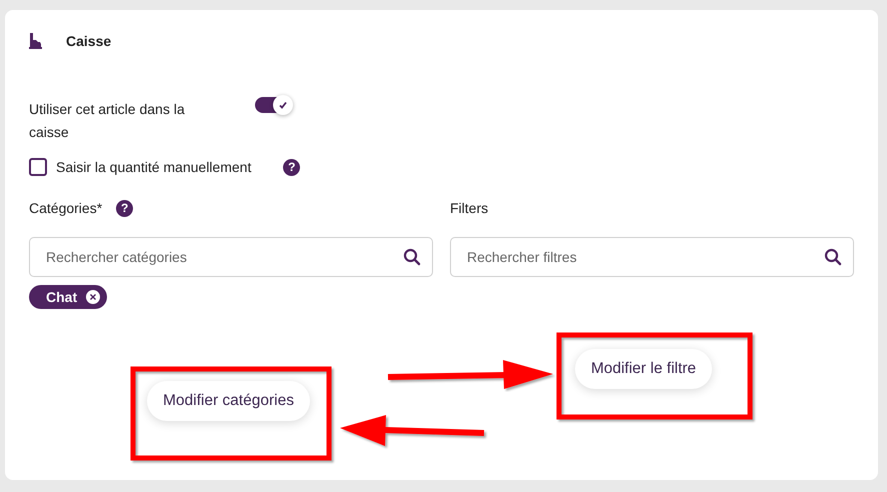 This screenshot has height=492, width=887. I want to click on search-field: Rechercher catégories, so click(231, 257).